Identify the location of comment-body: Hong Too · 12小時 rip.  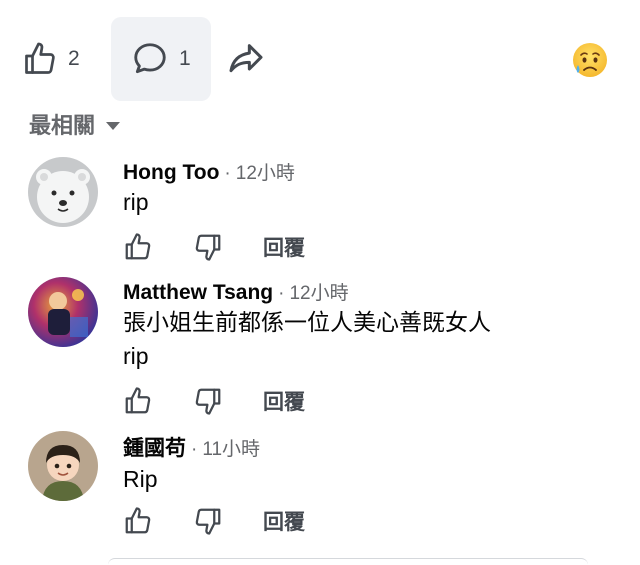
(209, 188).